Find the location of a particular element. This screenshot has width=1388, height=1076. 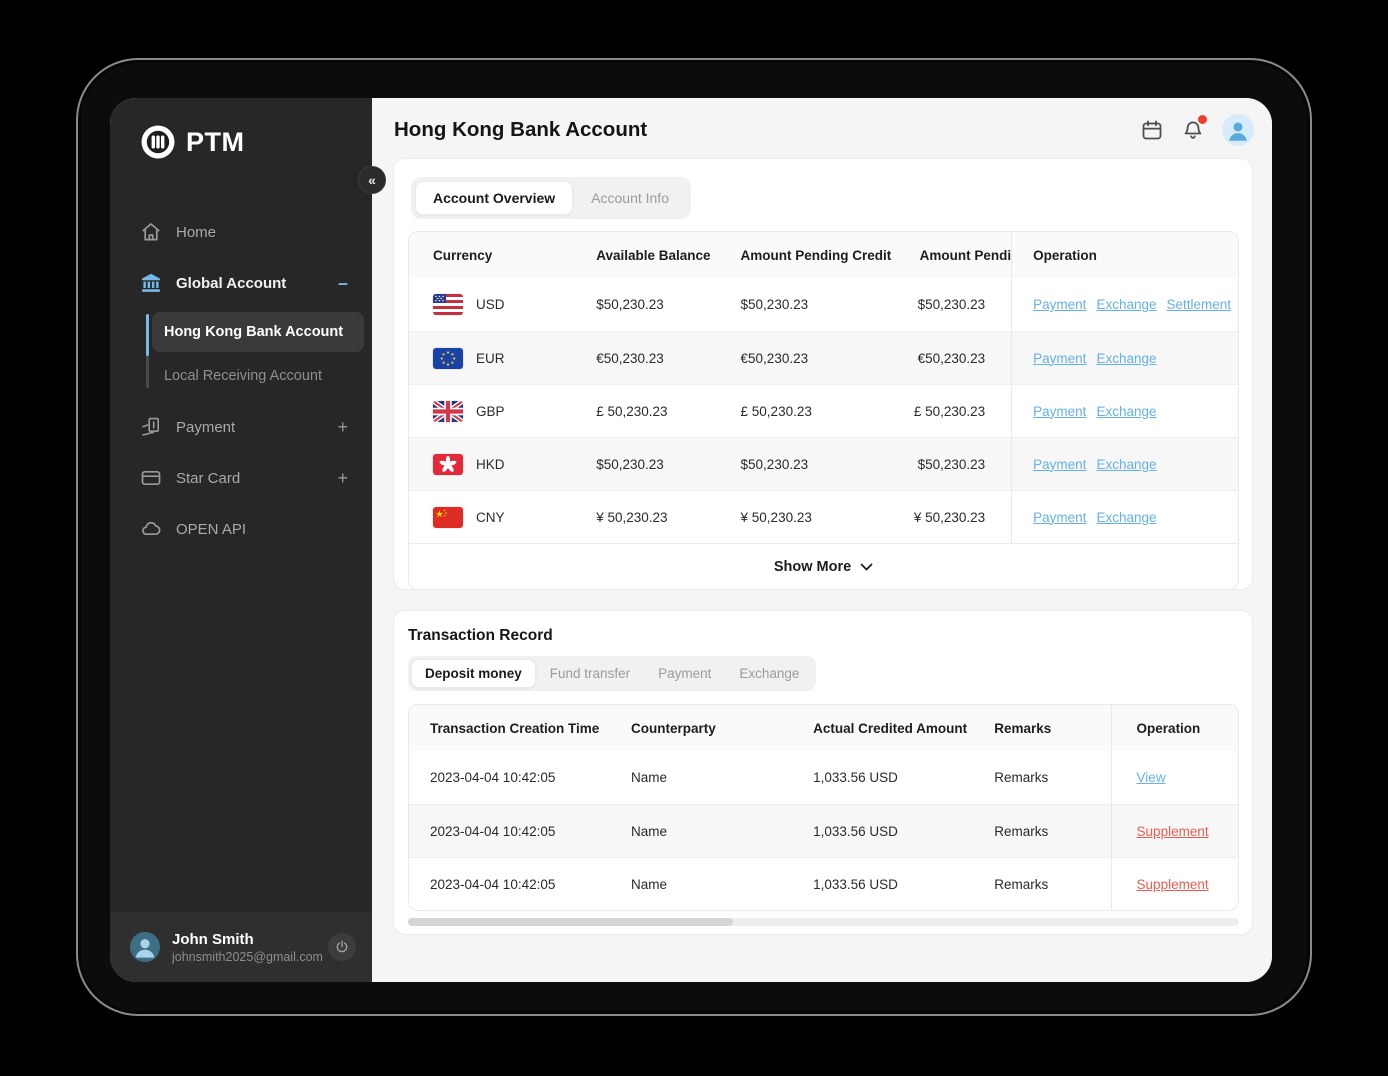

profile-avatar-button is located at coordinates (1238, 130).